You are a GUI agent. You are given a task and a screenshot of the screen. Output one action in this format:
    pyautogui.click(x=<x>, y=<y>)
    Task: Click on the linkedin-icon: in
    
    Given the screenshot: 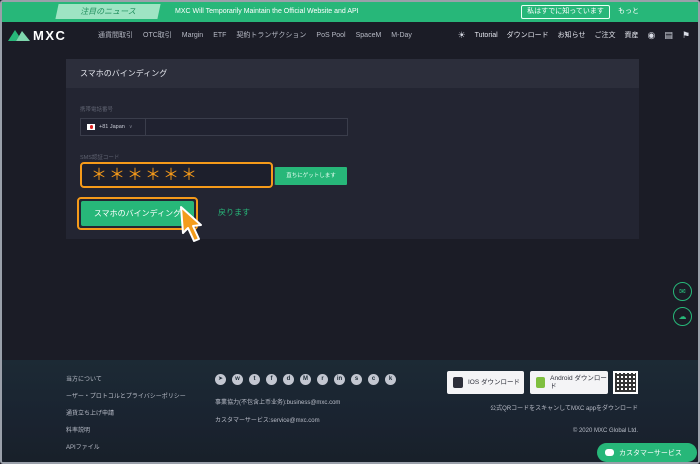 What is the action you would take?
    pyautogui.click(x=339, y=379)
    